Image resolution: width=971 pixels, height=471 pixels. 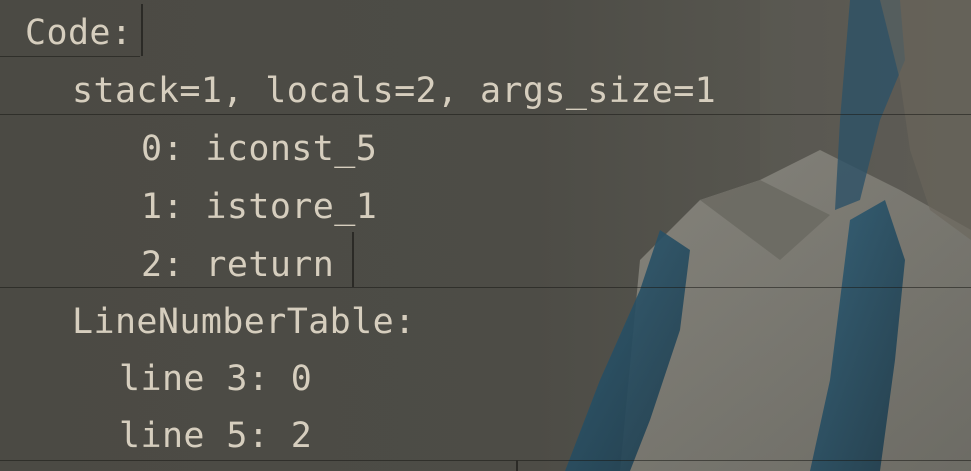 I want to click on bytecode-instruction: 2: return, so click(x=238, y=265).